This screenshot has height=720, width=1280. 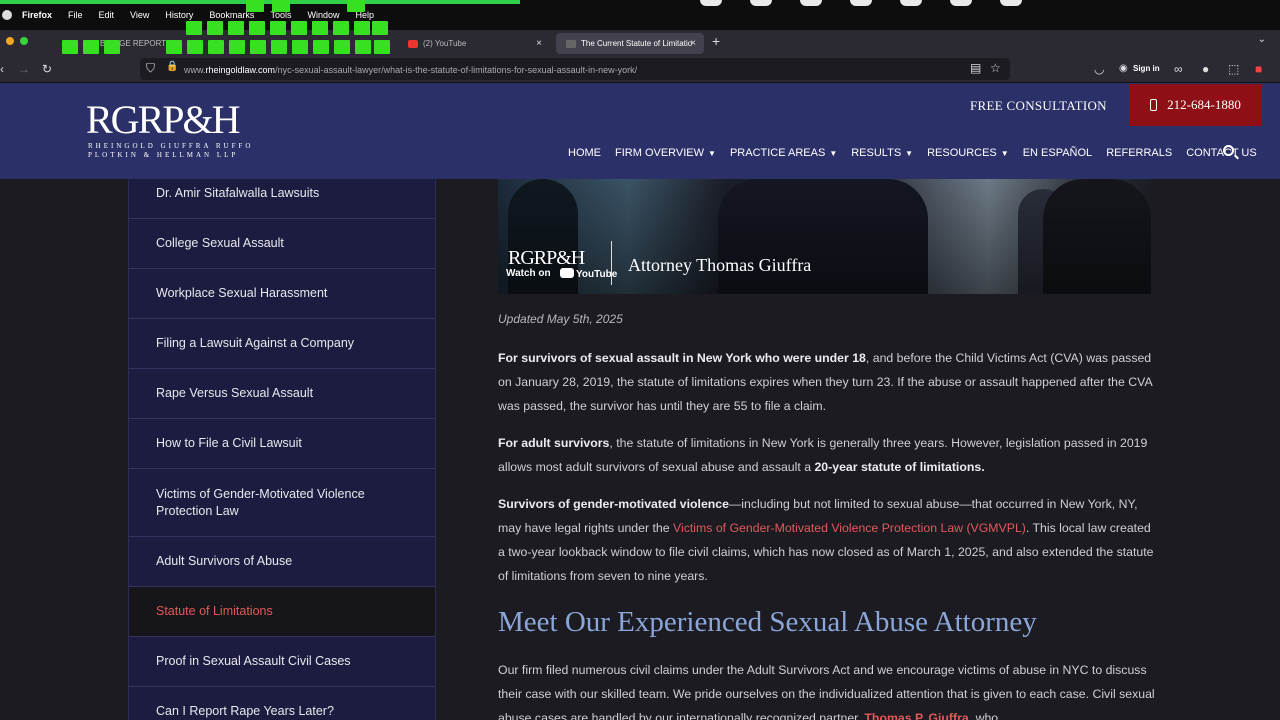 I want to click on sidebar-item-sitafalwalla: Dr. Amir Sitafalwalla Lawsuits, so click(x=282, y=199).